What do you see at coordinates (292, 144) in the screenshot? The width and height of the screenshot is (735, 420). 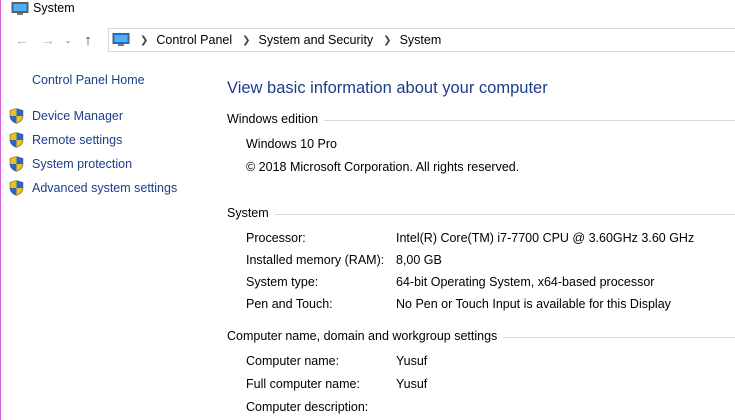 I see `edition-name: Windows 10 Pro` at bounding box center [292, 144].